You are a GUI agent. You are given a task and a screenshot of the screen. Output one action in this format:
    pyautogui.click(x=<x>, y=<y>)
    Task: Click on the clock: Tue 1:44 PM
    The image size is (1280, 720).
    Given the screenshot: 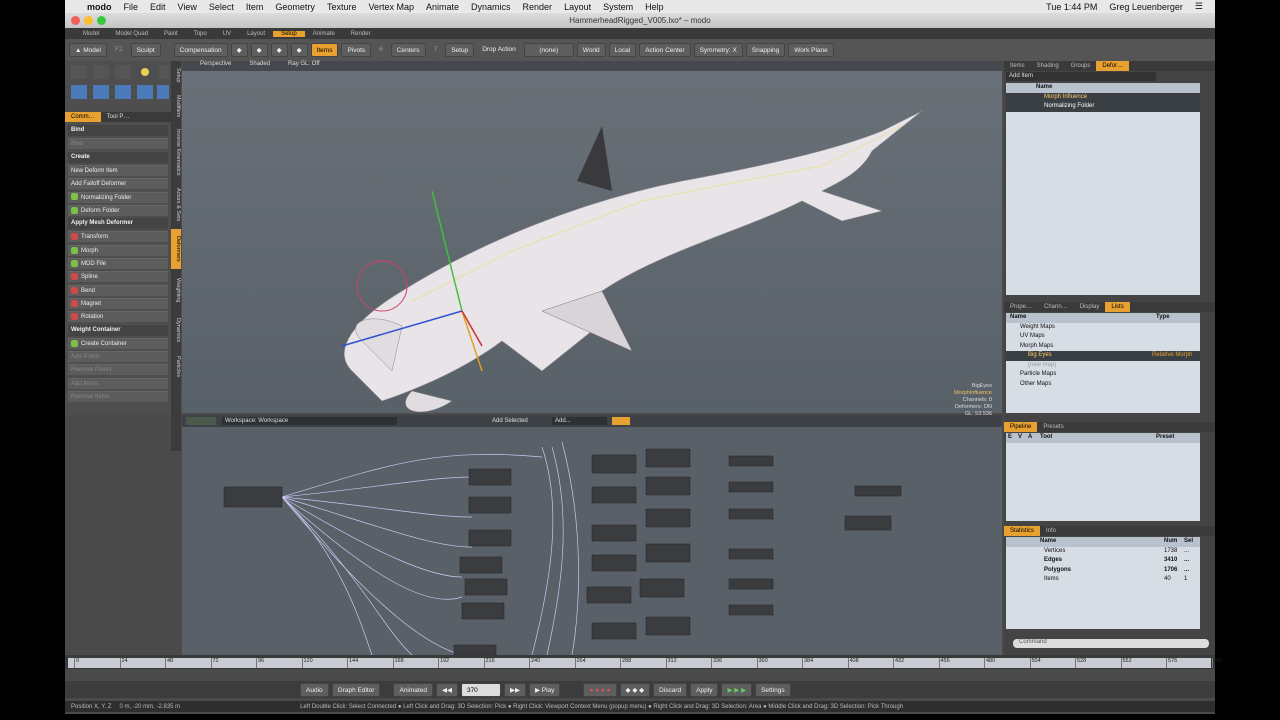 What is the action you would take?
    pyautogui.click(x=1071, y=7)
    